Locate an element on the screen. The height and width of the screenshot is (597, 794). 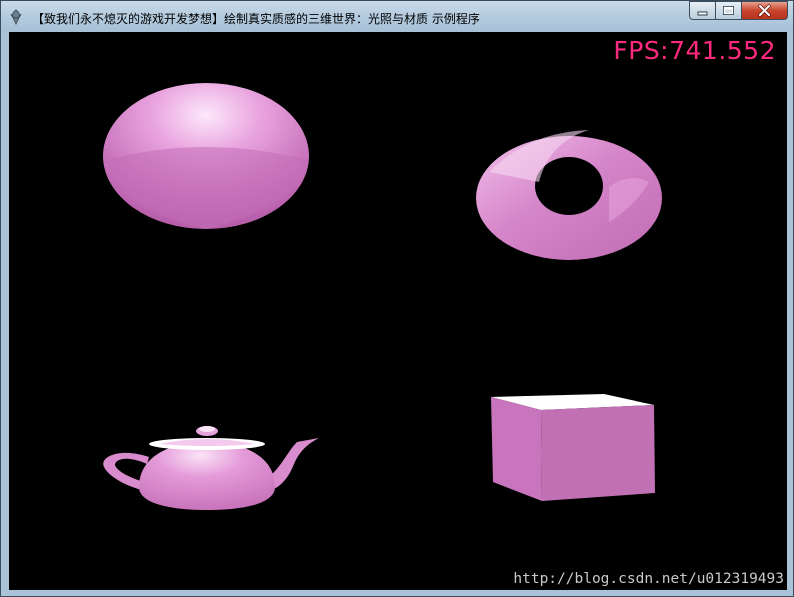
sphere-object is located at coordinates (206, 156).